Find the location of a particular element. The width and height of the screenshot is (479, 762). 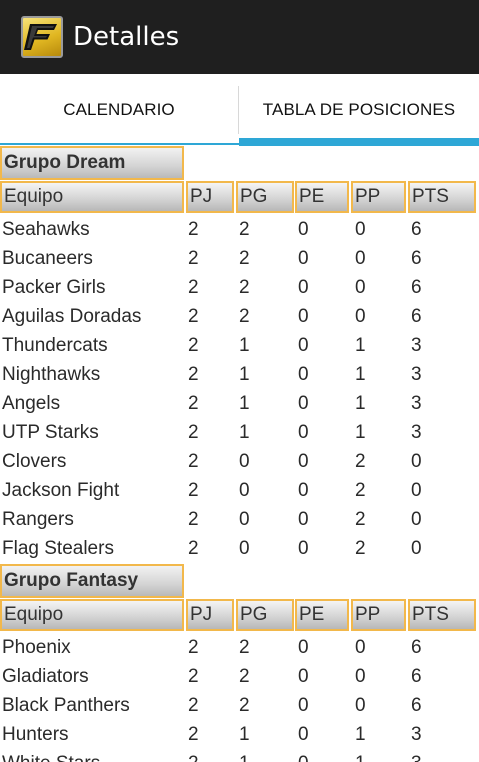

team-name: Nighthawks is located at coordinates (51, 374).